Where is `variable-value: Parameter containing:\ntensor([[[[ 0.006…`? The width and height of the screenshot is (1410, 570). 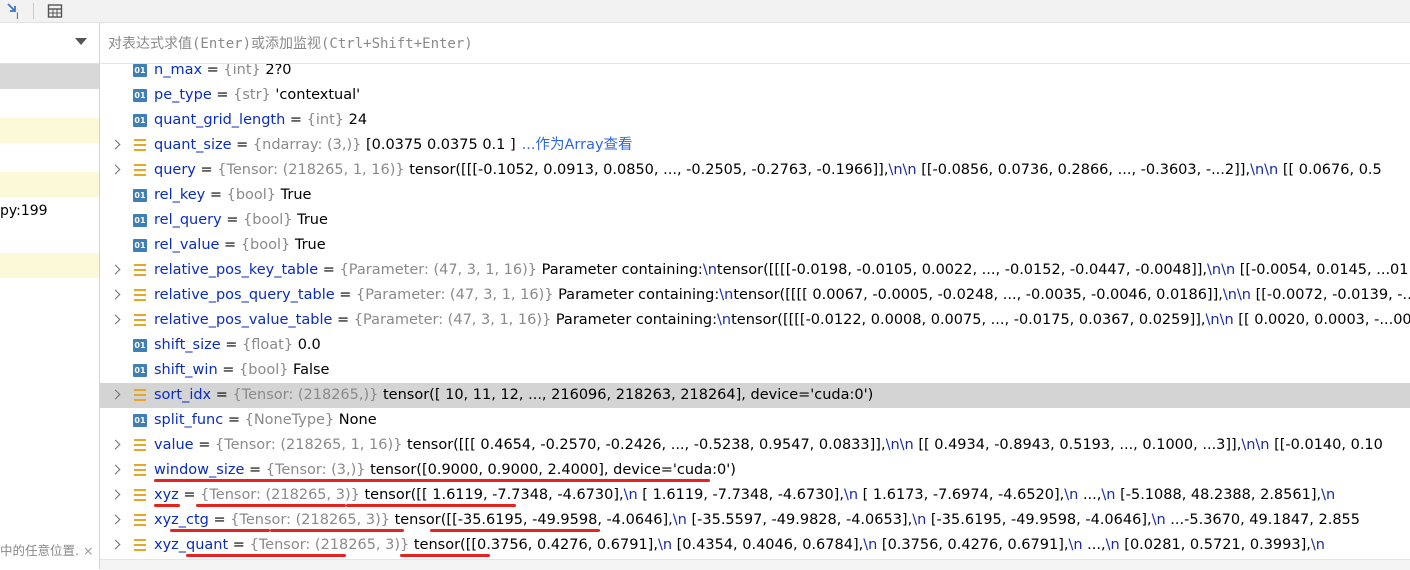
variable-value: Parameter containing:\ntensor([[[[ 0.006… is located at coordinates (981, 295).